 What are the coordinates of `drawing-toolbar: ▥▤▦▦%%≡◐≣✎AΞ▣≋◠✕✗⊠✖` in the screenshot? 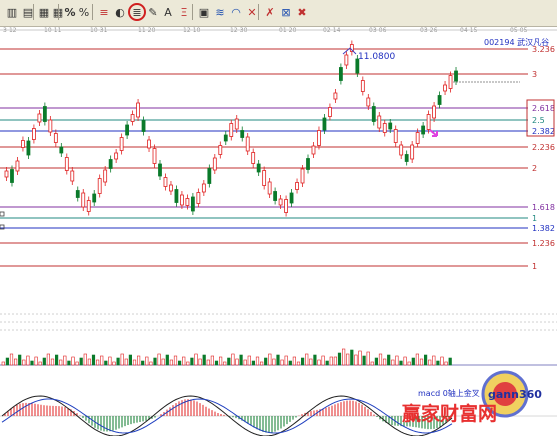 It's located at (278, 13).